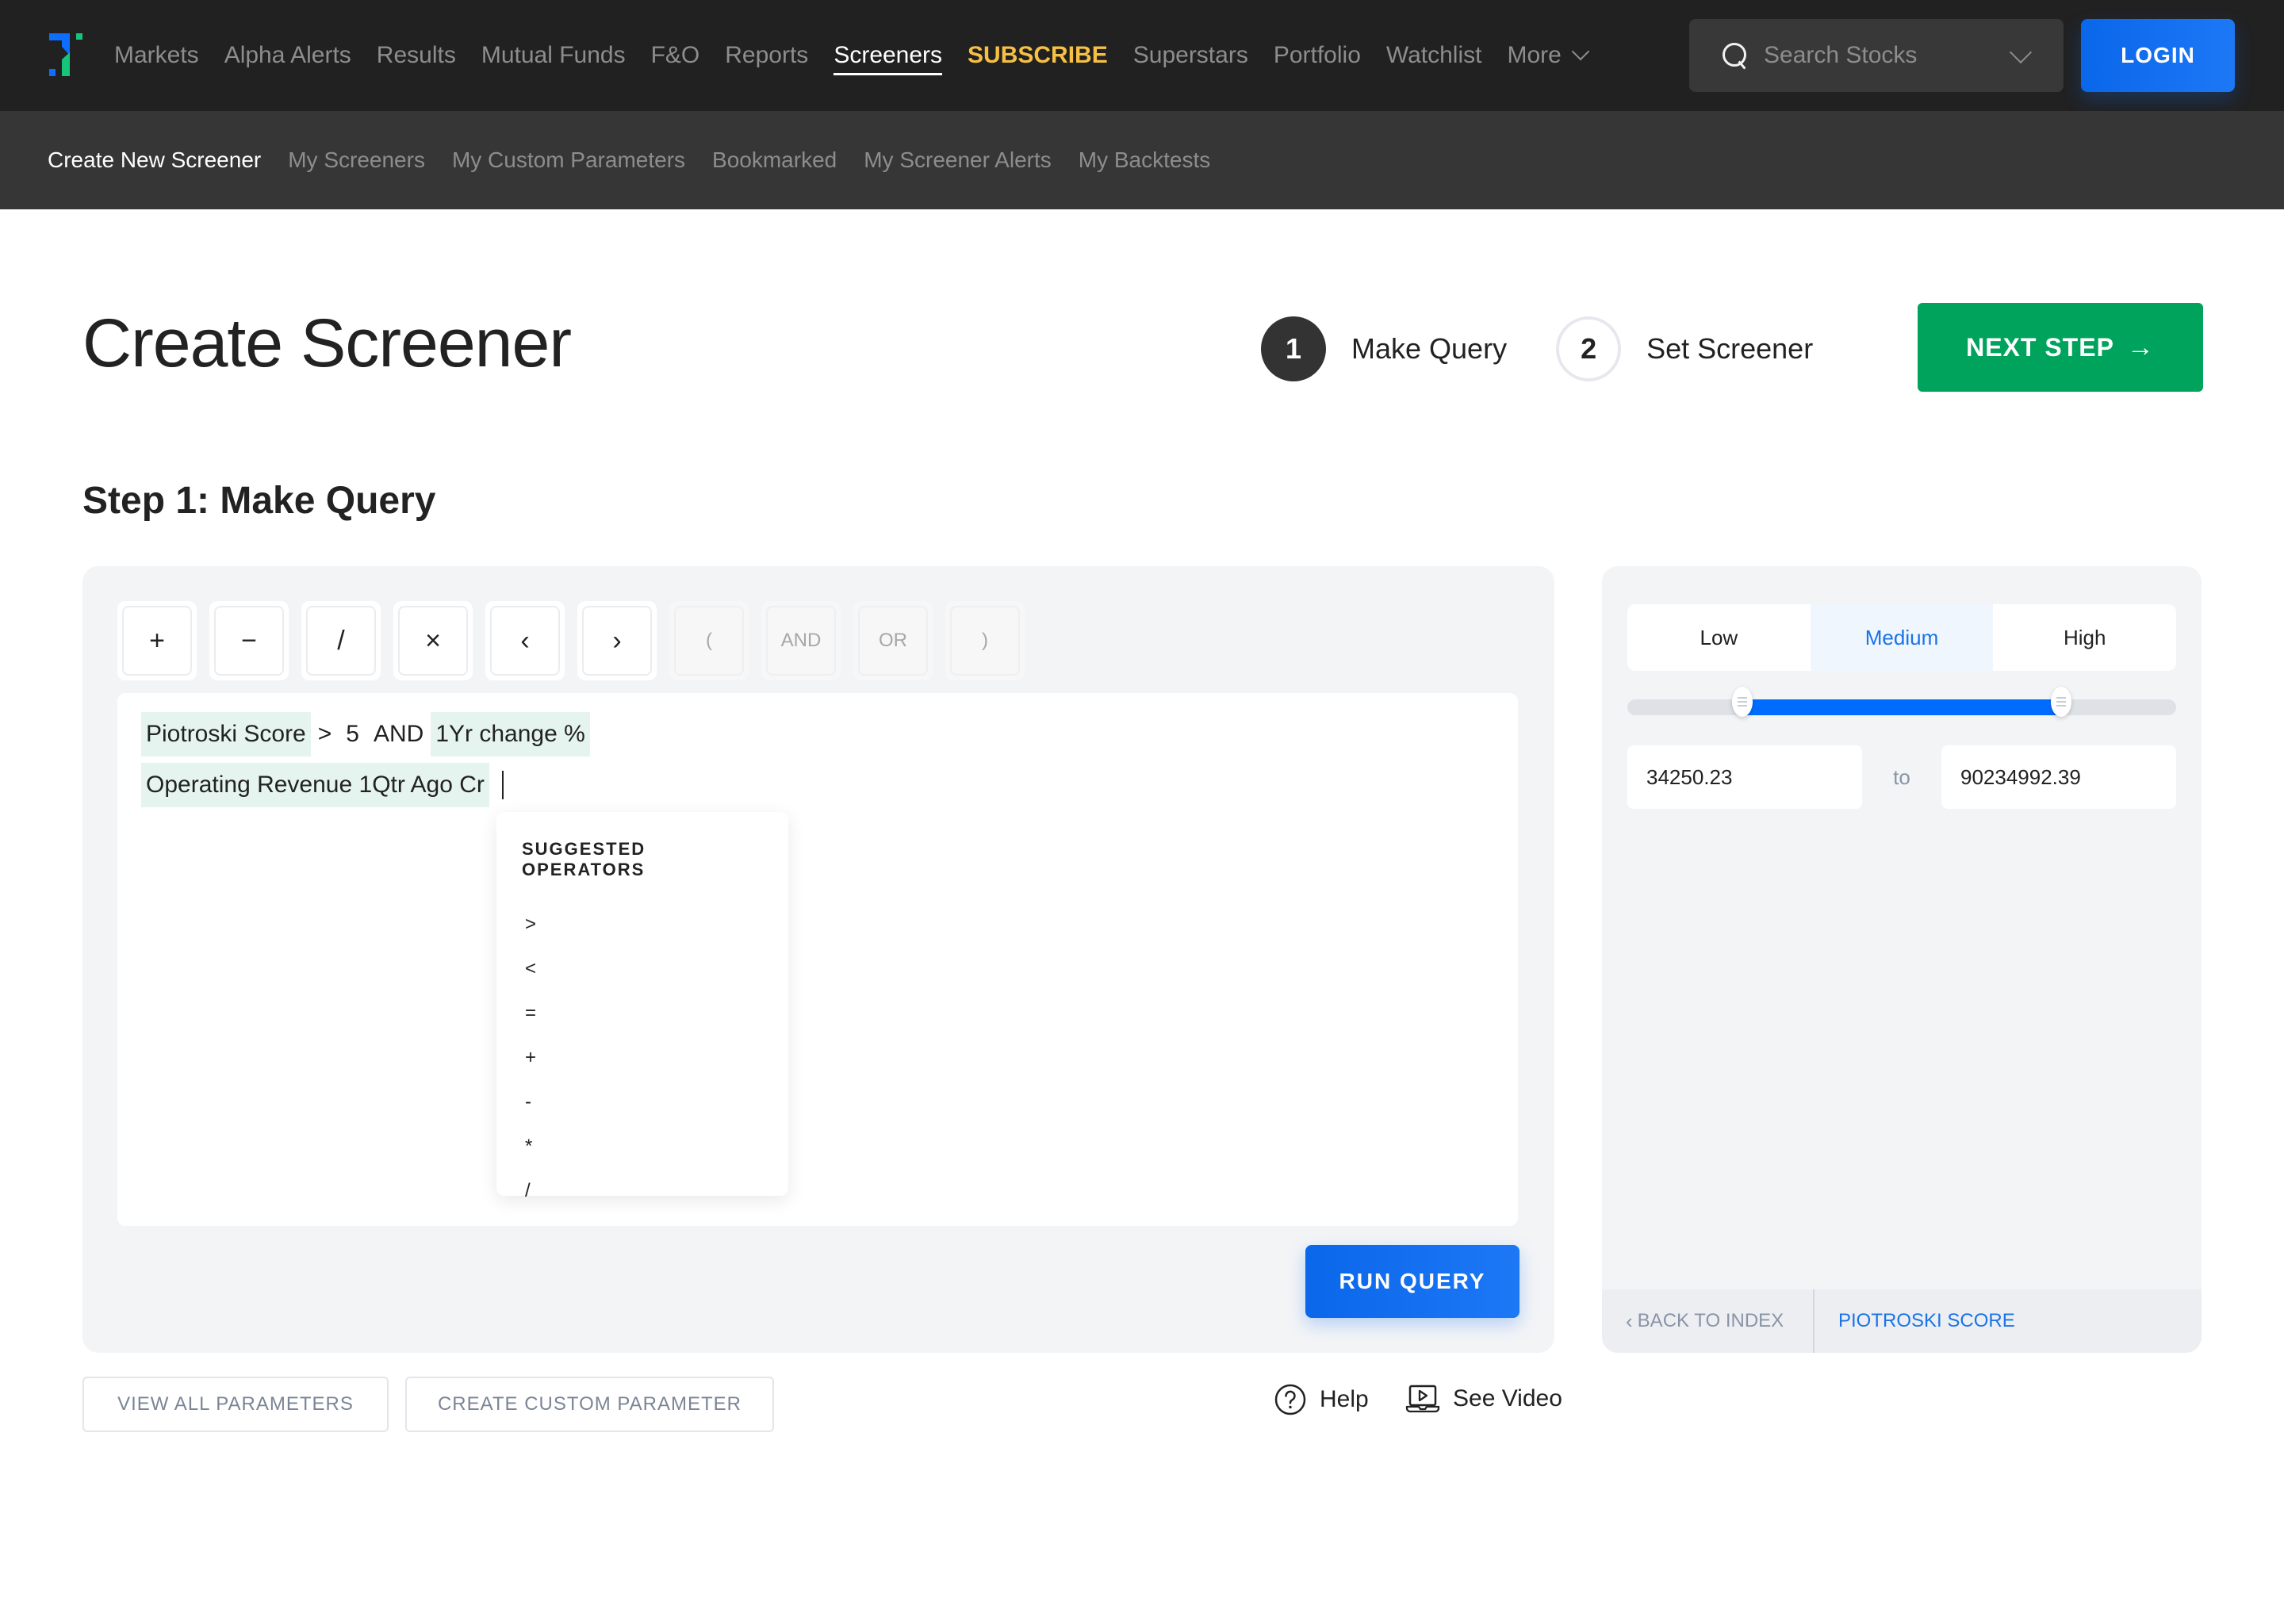 The image size is (2284, 1624). Describe the element at coordinates (1589, 348) in the screenshot. I see `step-number: 2` at that location.